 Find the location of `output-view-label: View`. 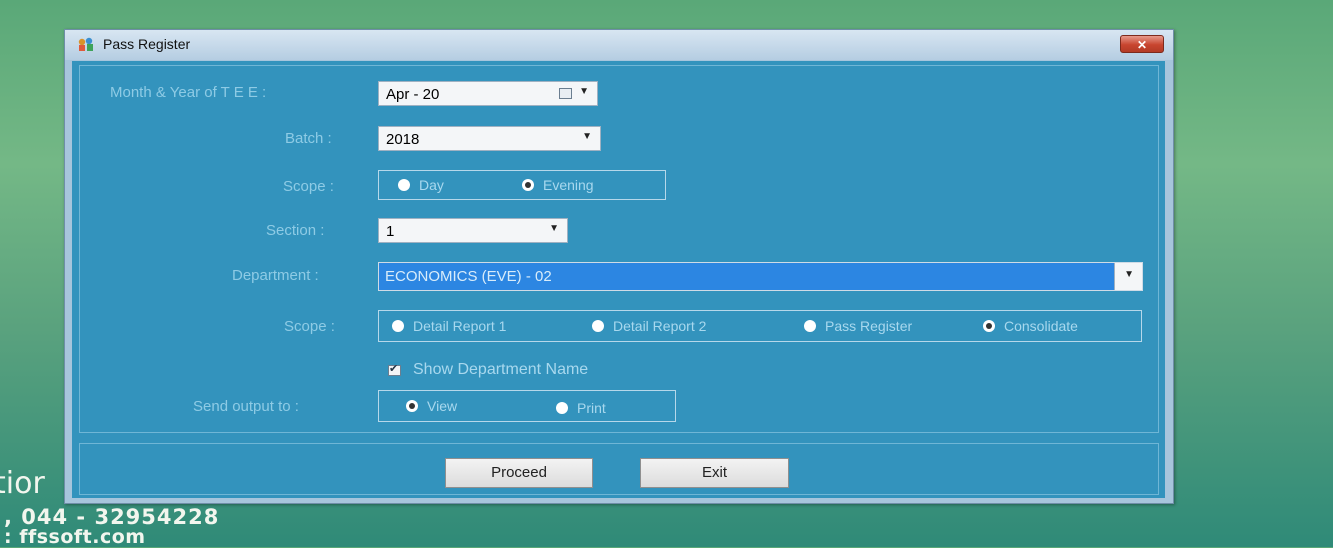

output-view-label: View is located at coordinates (442, 406).